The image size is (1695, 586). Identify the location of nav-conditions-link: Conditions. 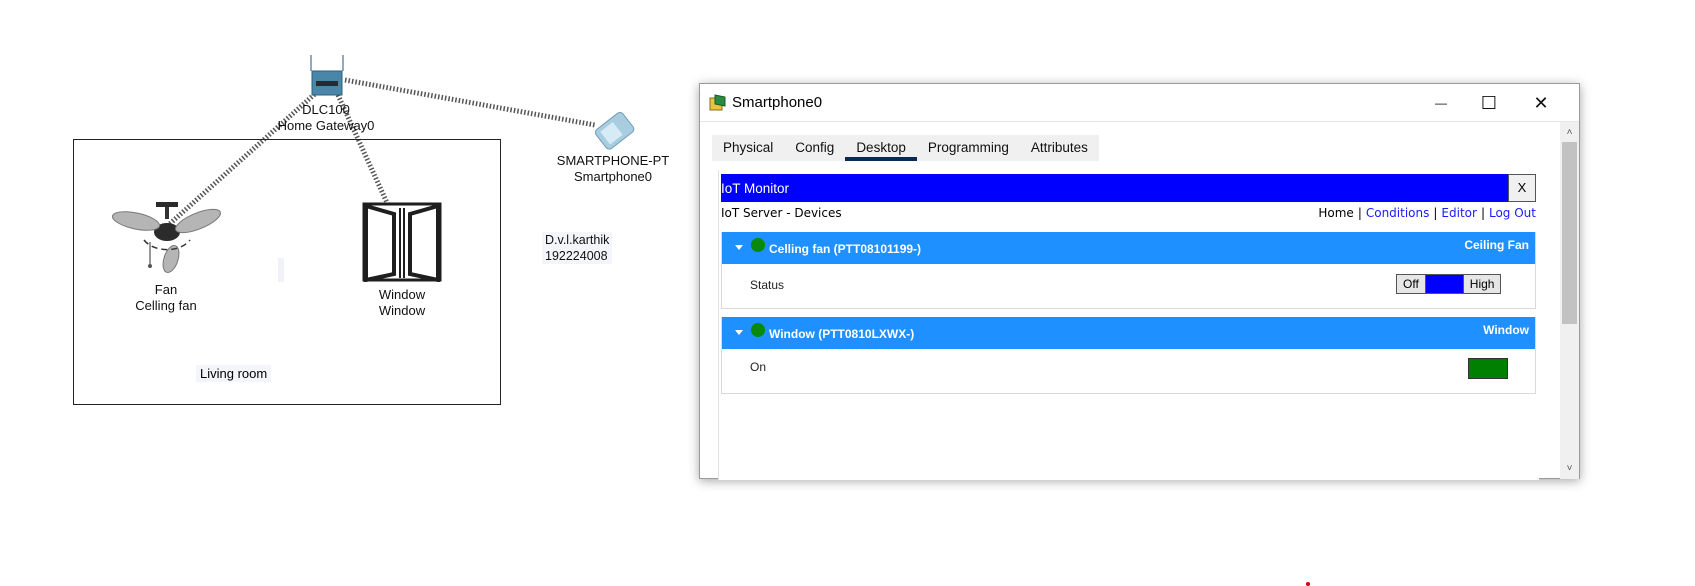
(1398, 213).